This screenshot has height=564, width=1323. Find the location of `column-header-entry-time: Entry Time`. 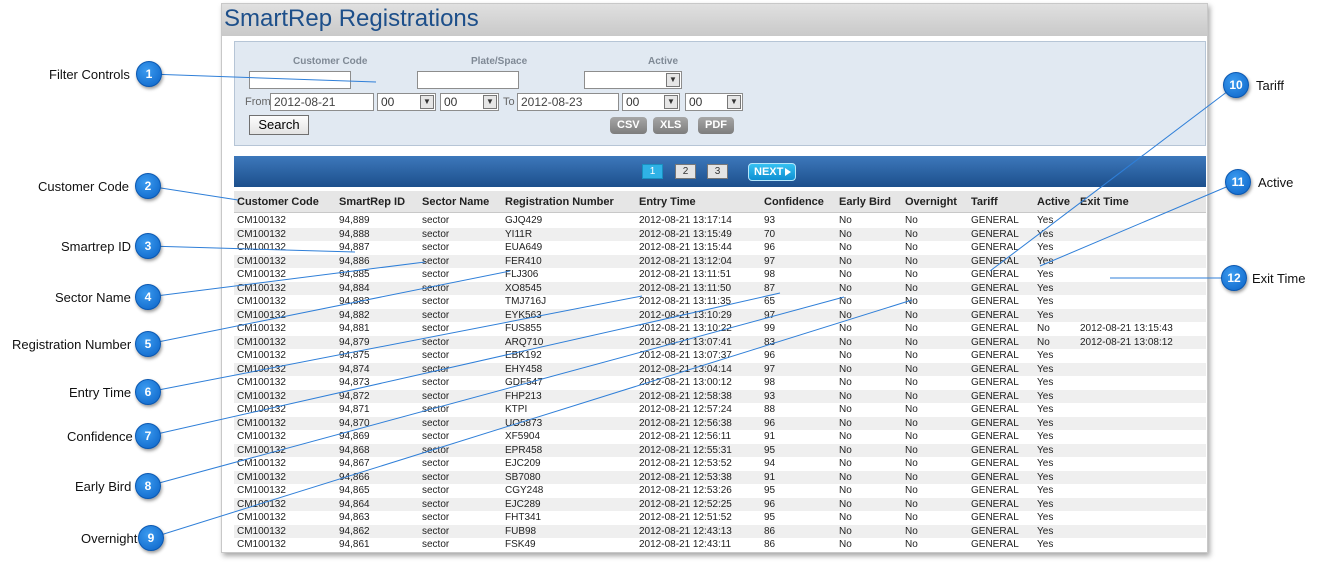

column-header-entry-time: Entry Time is located at coordinates (667, 202).